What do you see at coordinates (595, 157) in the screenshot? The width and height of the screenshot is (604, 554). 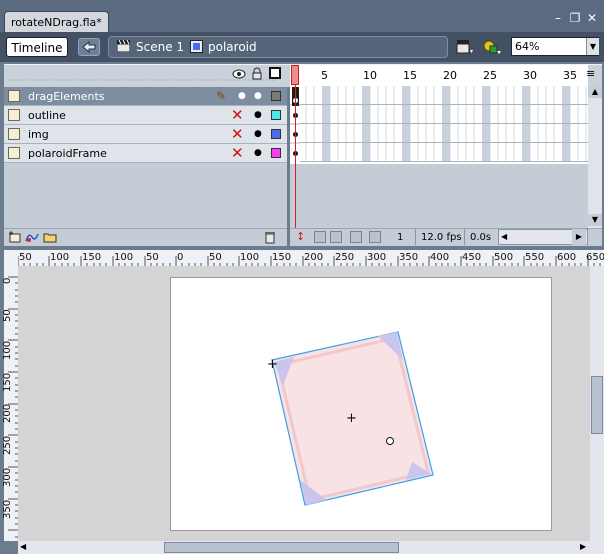 I see `timeline-vertical-scrollbar: ▲ ▼` at bounding box center [595, 157].